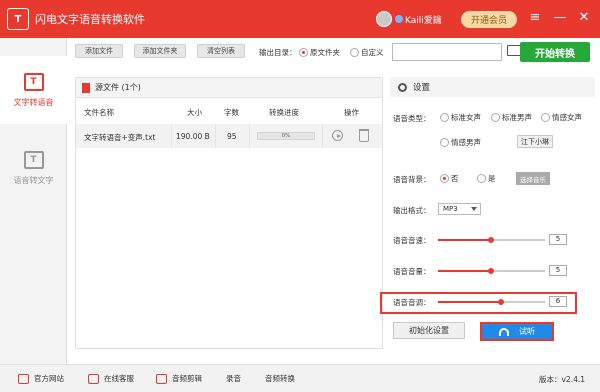  I want to click on column-header-progress: 转换进度, so click(284, 112).